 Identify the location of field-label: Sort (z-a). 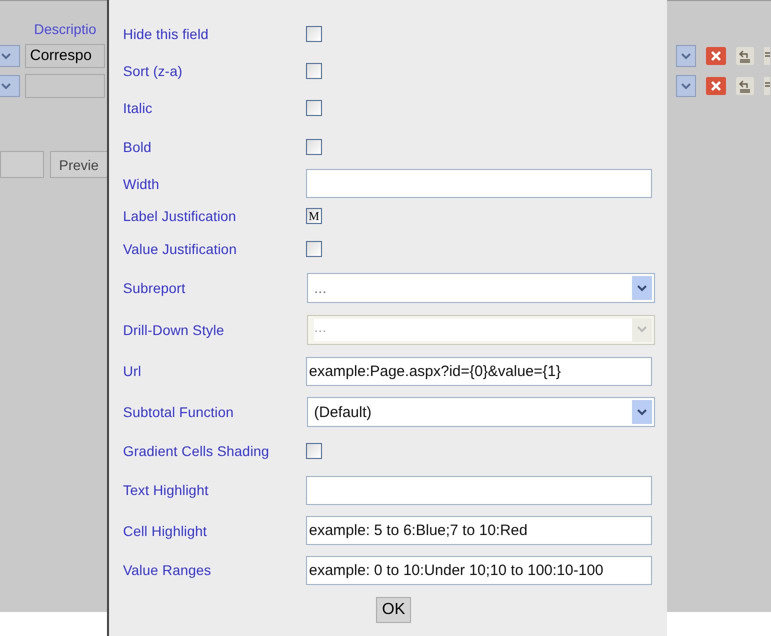
(153, 70).